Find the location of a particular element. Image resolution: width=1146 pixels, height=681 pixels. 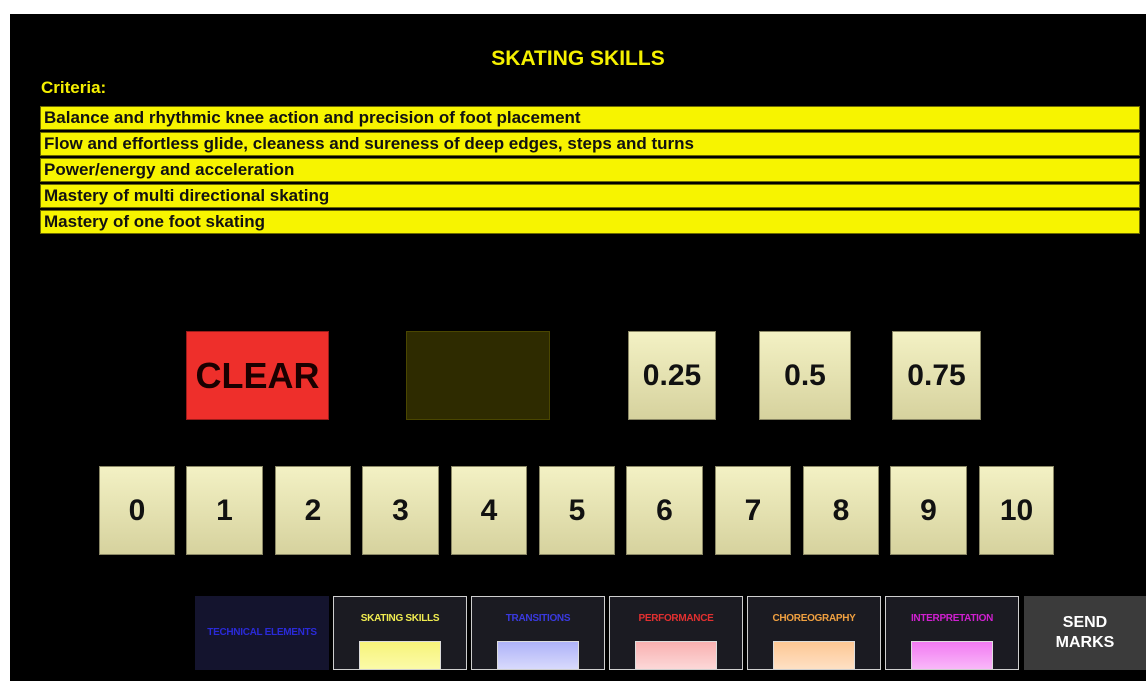

score-button-2: 2 is located at coordinates (313, 510).